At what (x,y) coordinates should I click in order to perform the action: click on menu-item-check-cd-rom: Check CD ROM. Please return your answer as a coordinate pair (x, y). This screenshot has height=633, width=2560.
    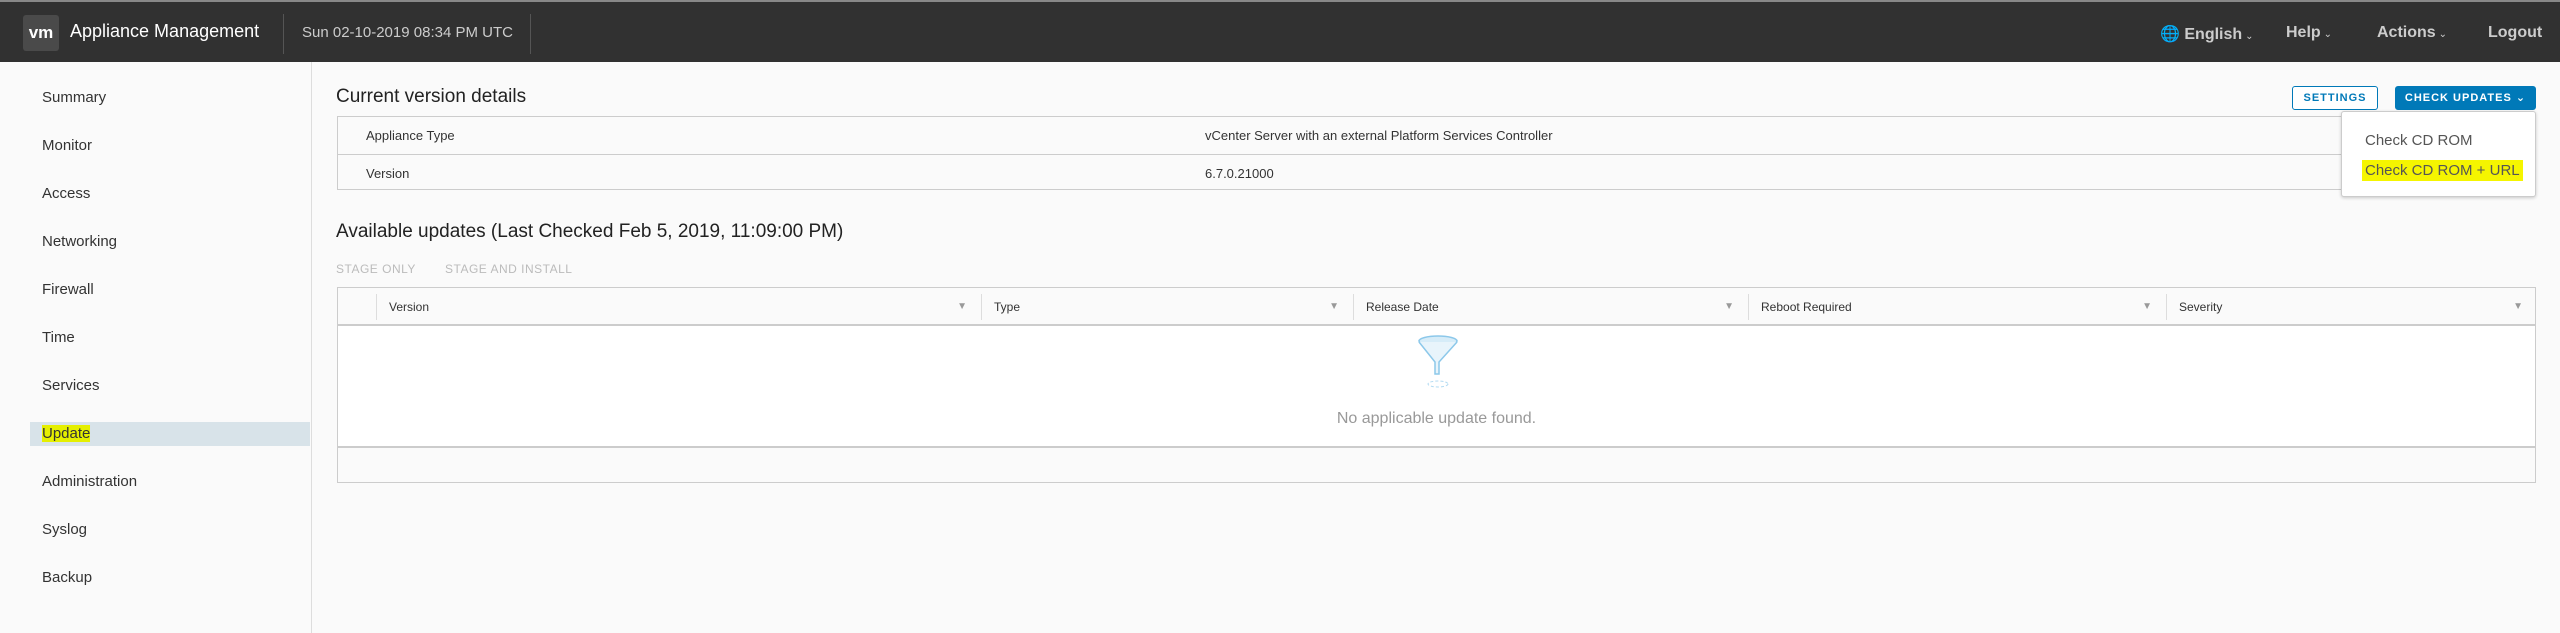
    Looking at the image, I should click on (2419, 140).